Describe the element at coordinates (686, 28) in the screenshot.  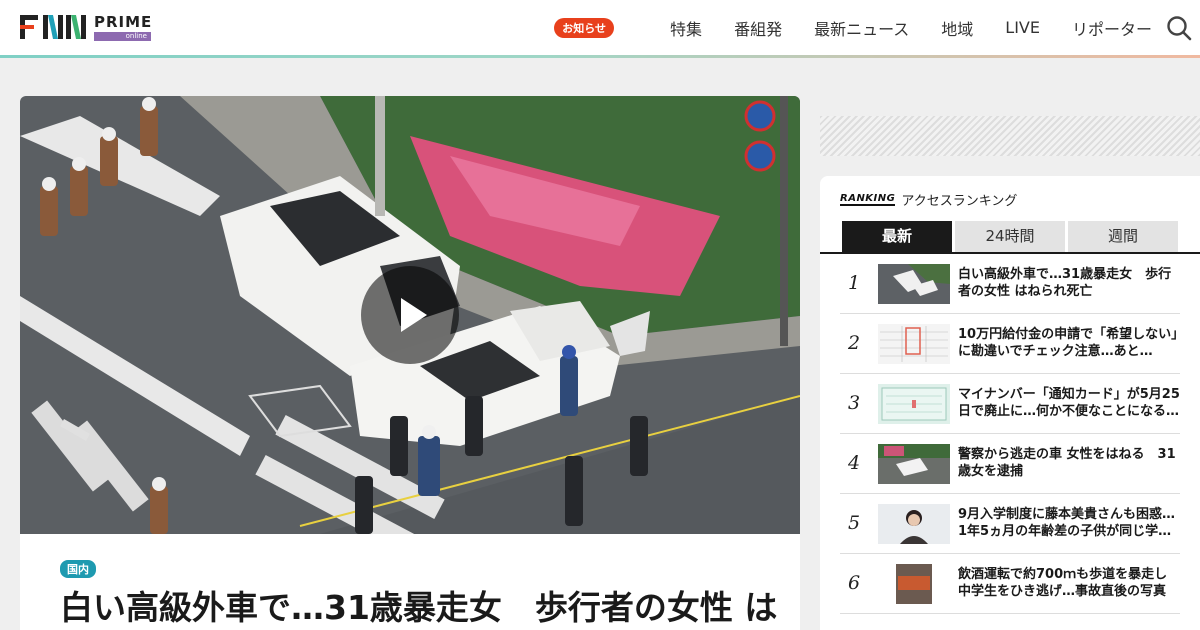
I see `nav-item-features: 特集` at that location.